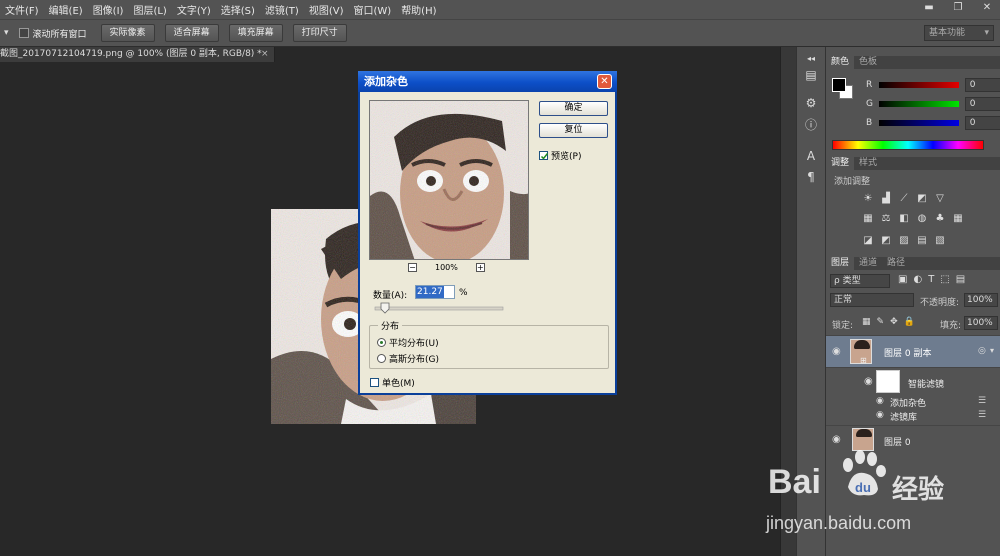  What do you see at coordinates (940, 198) in the screenshot?
I see `vibrance-icon: ▽` at bounding box center [940, 198].